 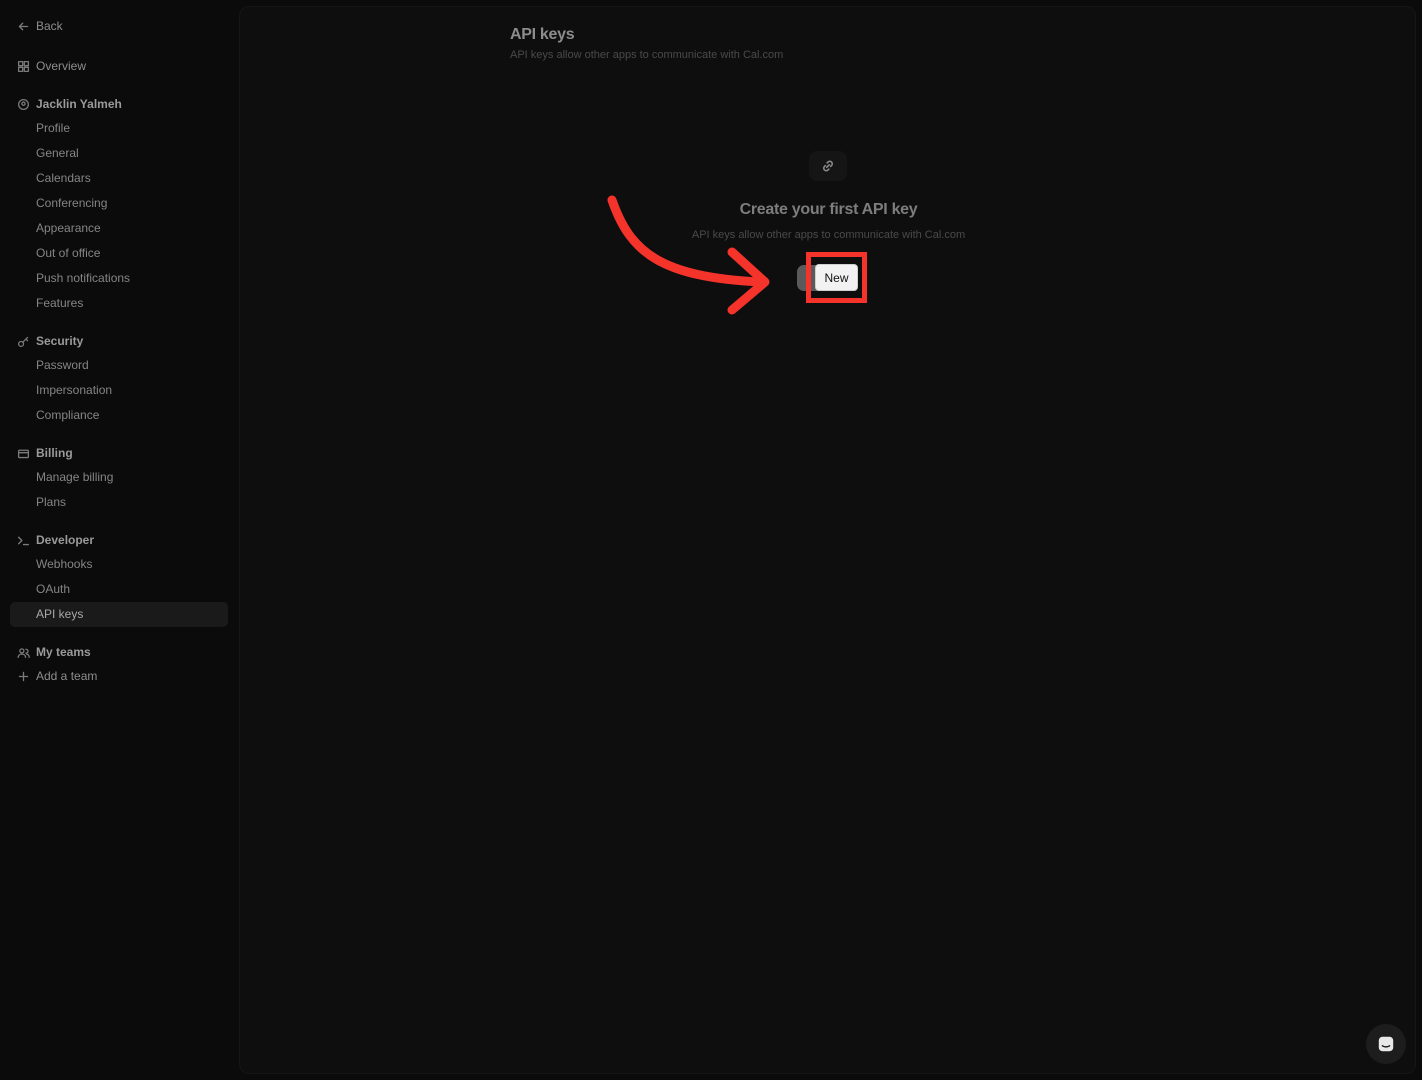 I want to click on credit-card-icon, so click(x=23, y=453).